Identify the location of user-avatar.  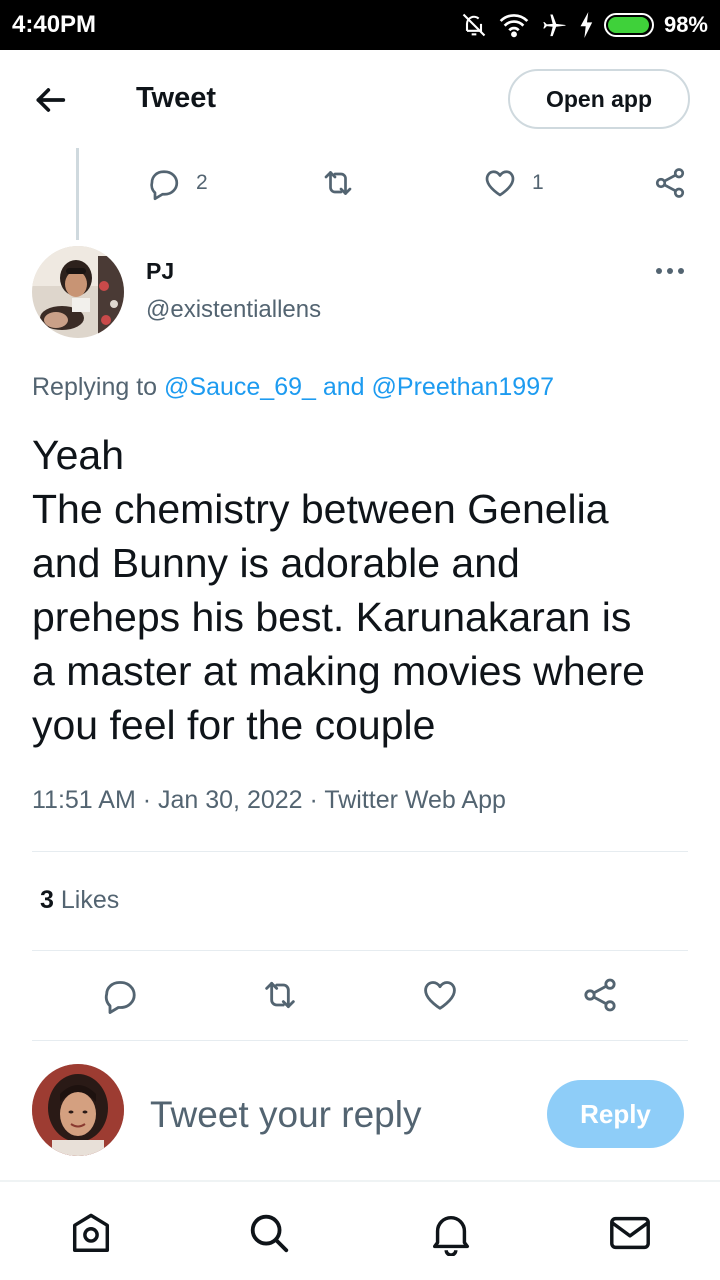
(78, 1110).